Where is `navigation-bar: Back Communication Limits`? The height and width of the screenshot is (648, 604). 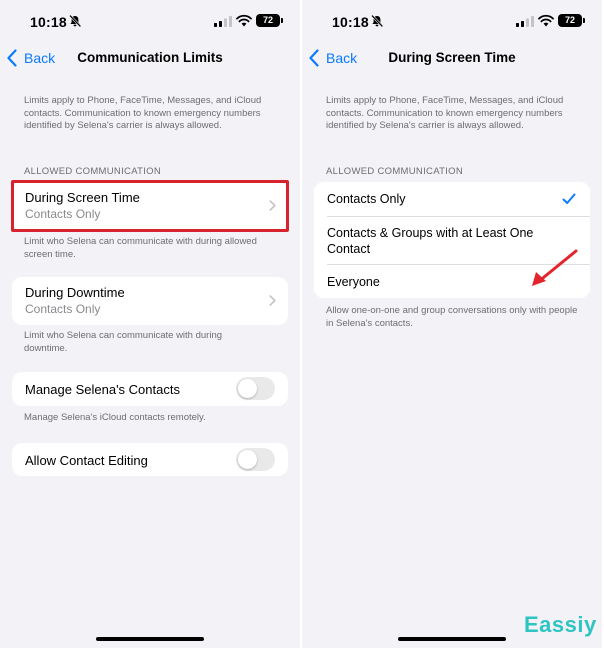 navigation-bar: Back Communication Limits is located at coordinates (150, 58).